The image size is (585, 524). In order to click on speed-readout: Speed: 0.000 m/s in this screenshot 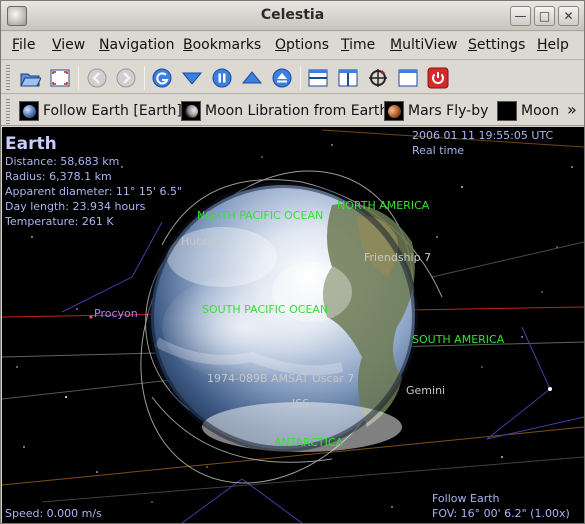, I will do `click(53, 513)`.